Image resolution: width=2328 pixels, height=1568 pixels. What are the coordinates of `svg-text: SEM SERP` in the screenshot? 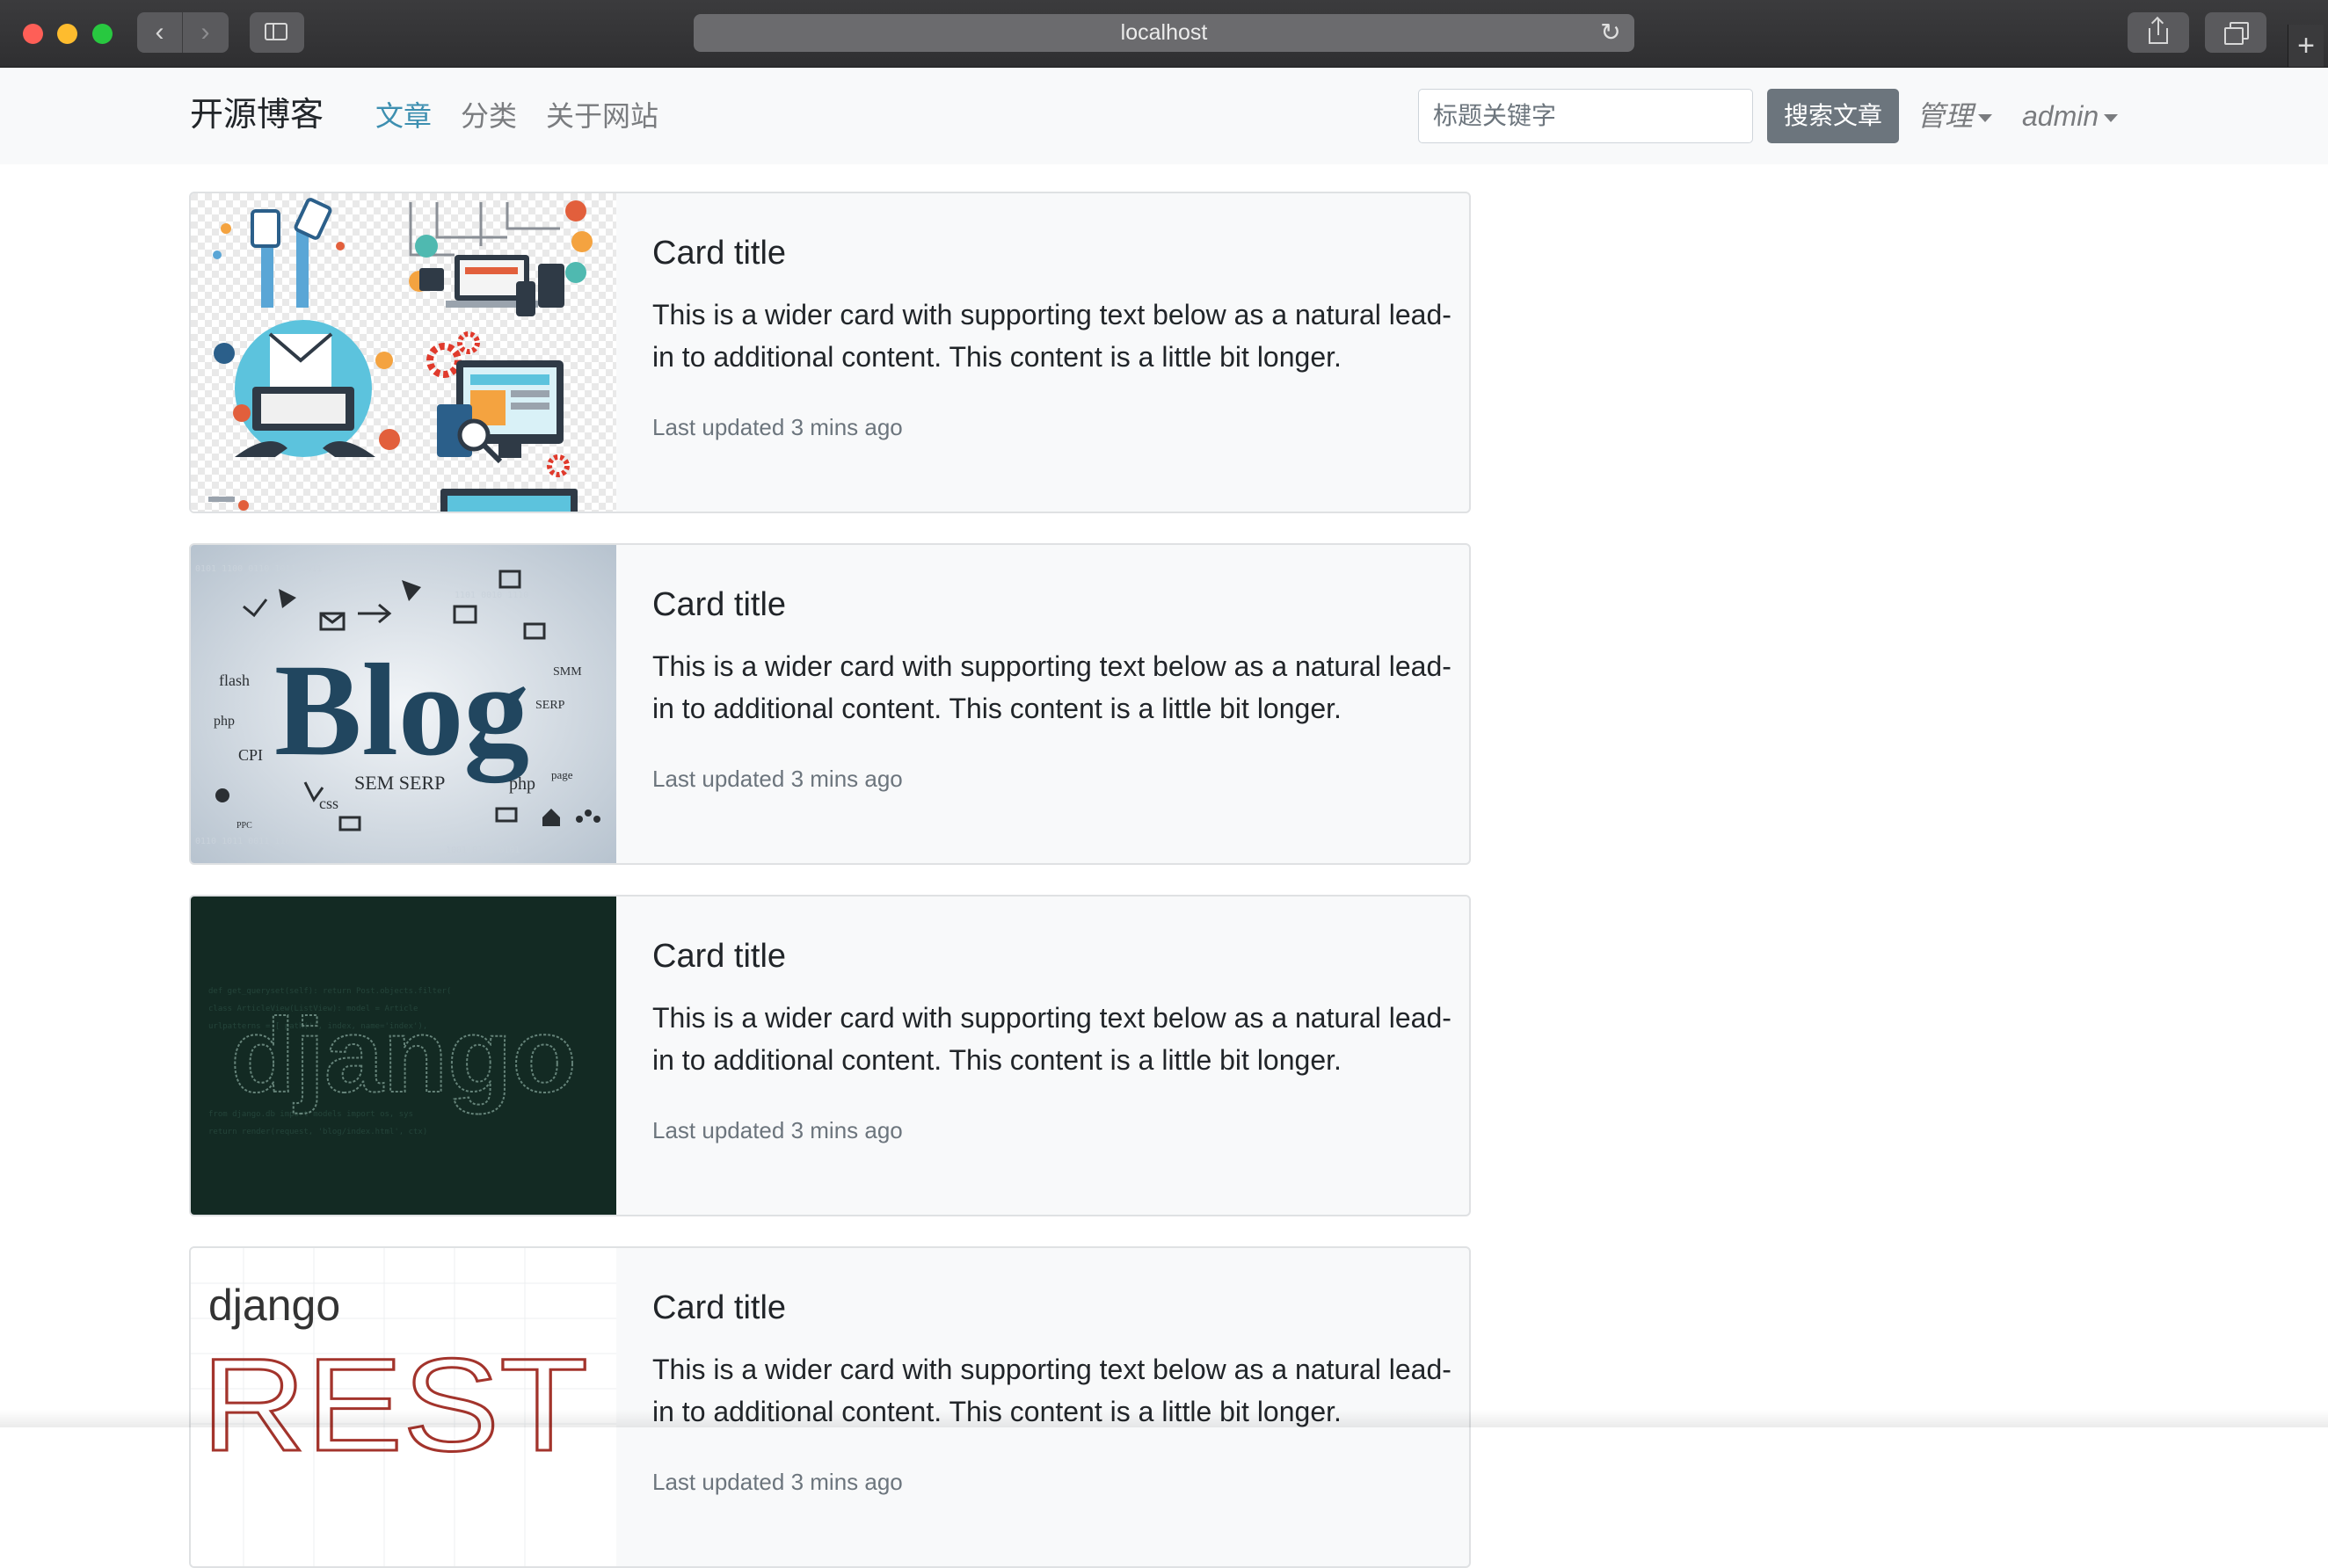 It's located at (399, 783).